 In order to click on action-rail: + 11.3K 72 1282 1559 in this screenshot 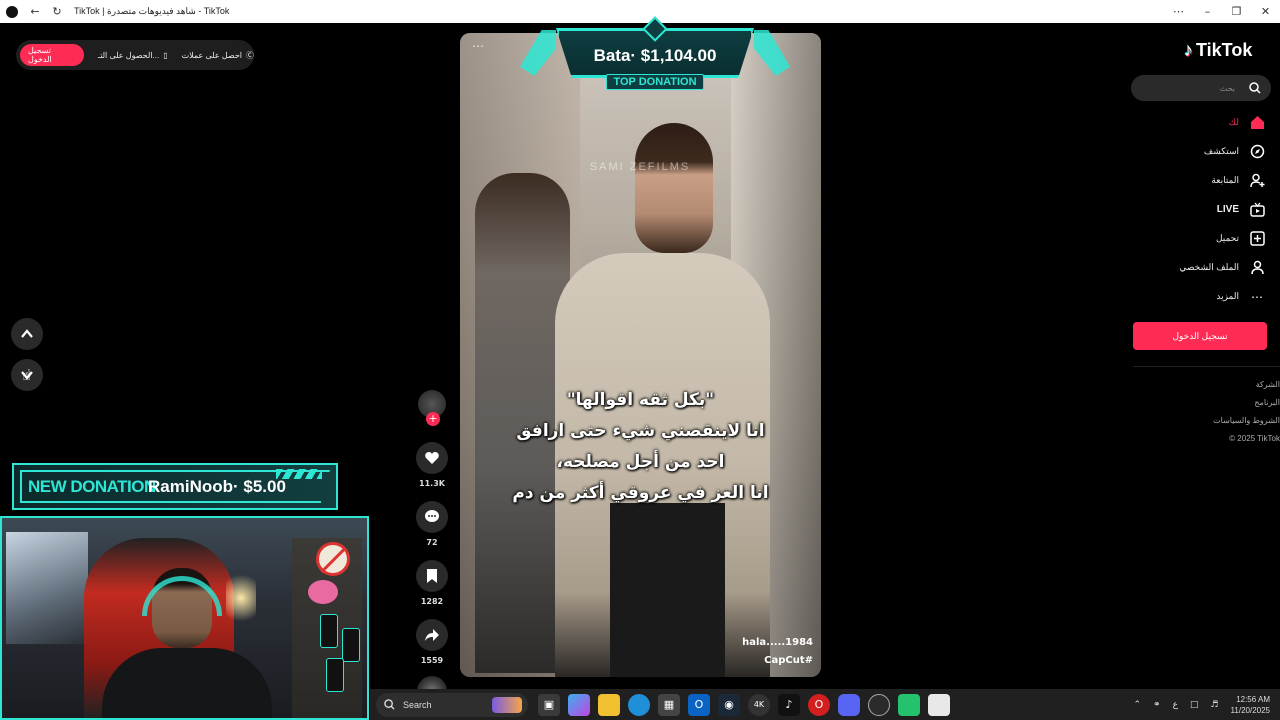, I will do `click(432, 548)`.